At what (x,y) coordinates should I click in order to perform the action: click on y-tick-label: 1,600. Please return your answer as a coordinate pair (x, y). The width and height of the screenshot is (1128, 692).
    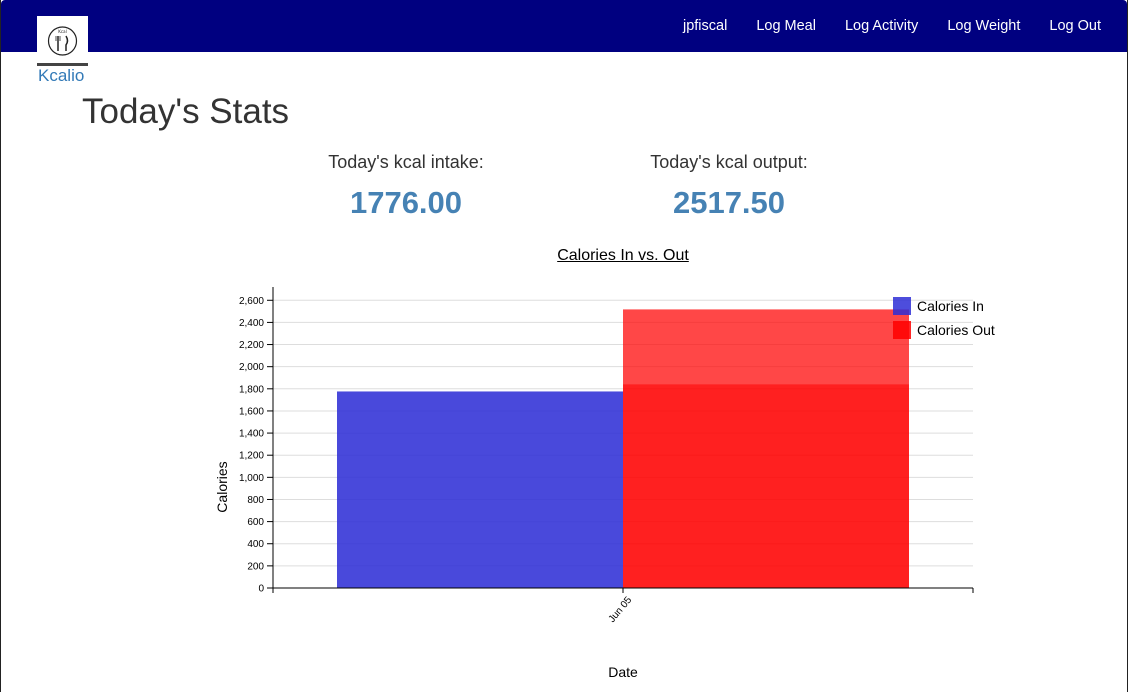
    Looking at the image, I should click on (251, 411).